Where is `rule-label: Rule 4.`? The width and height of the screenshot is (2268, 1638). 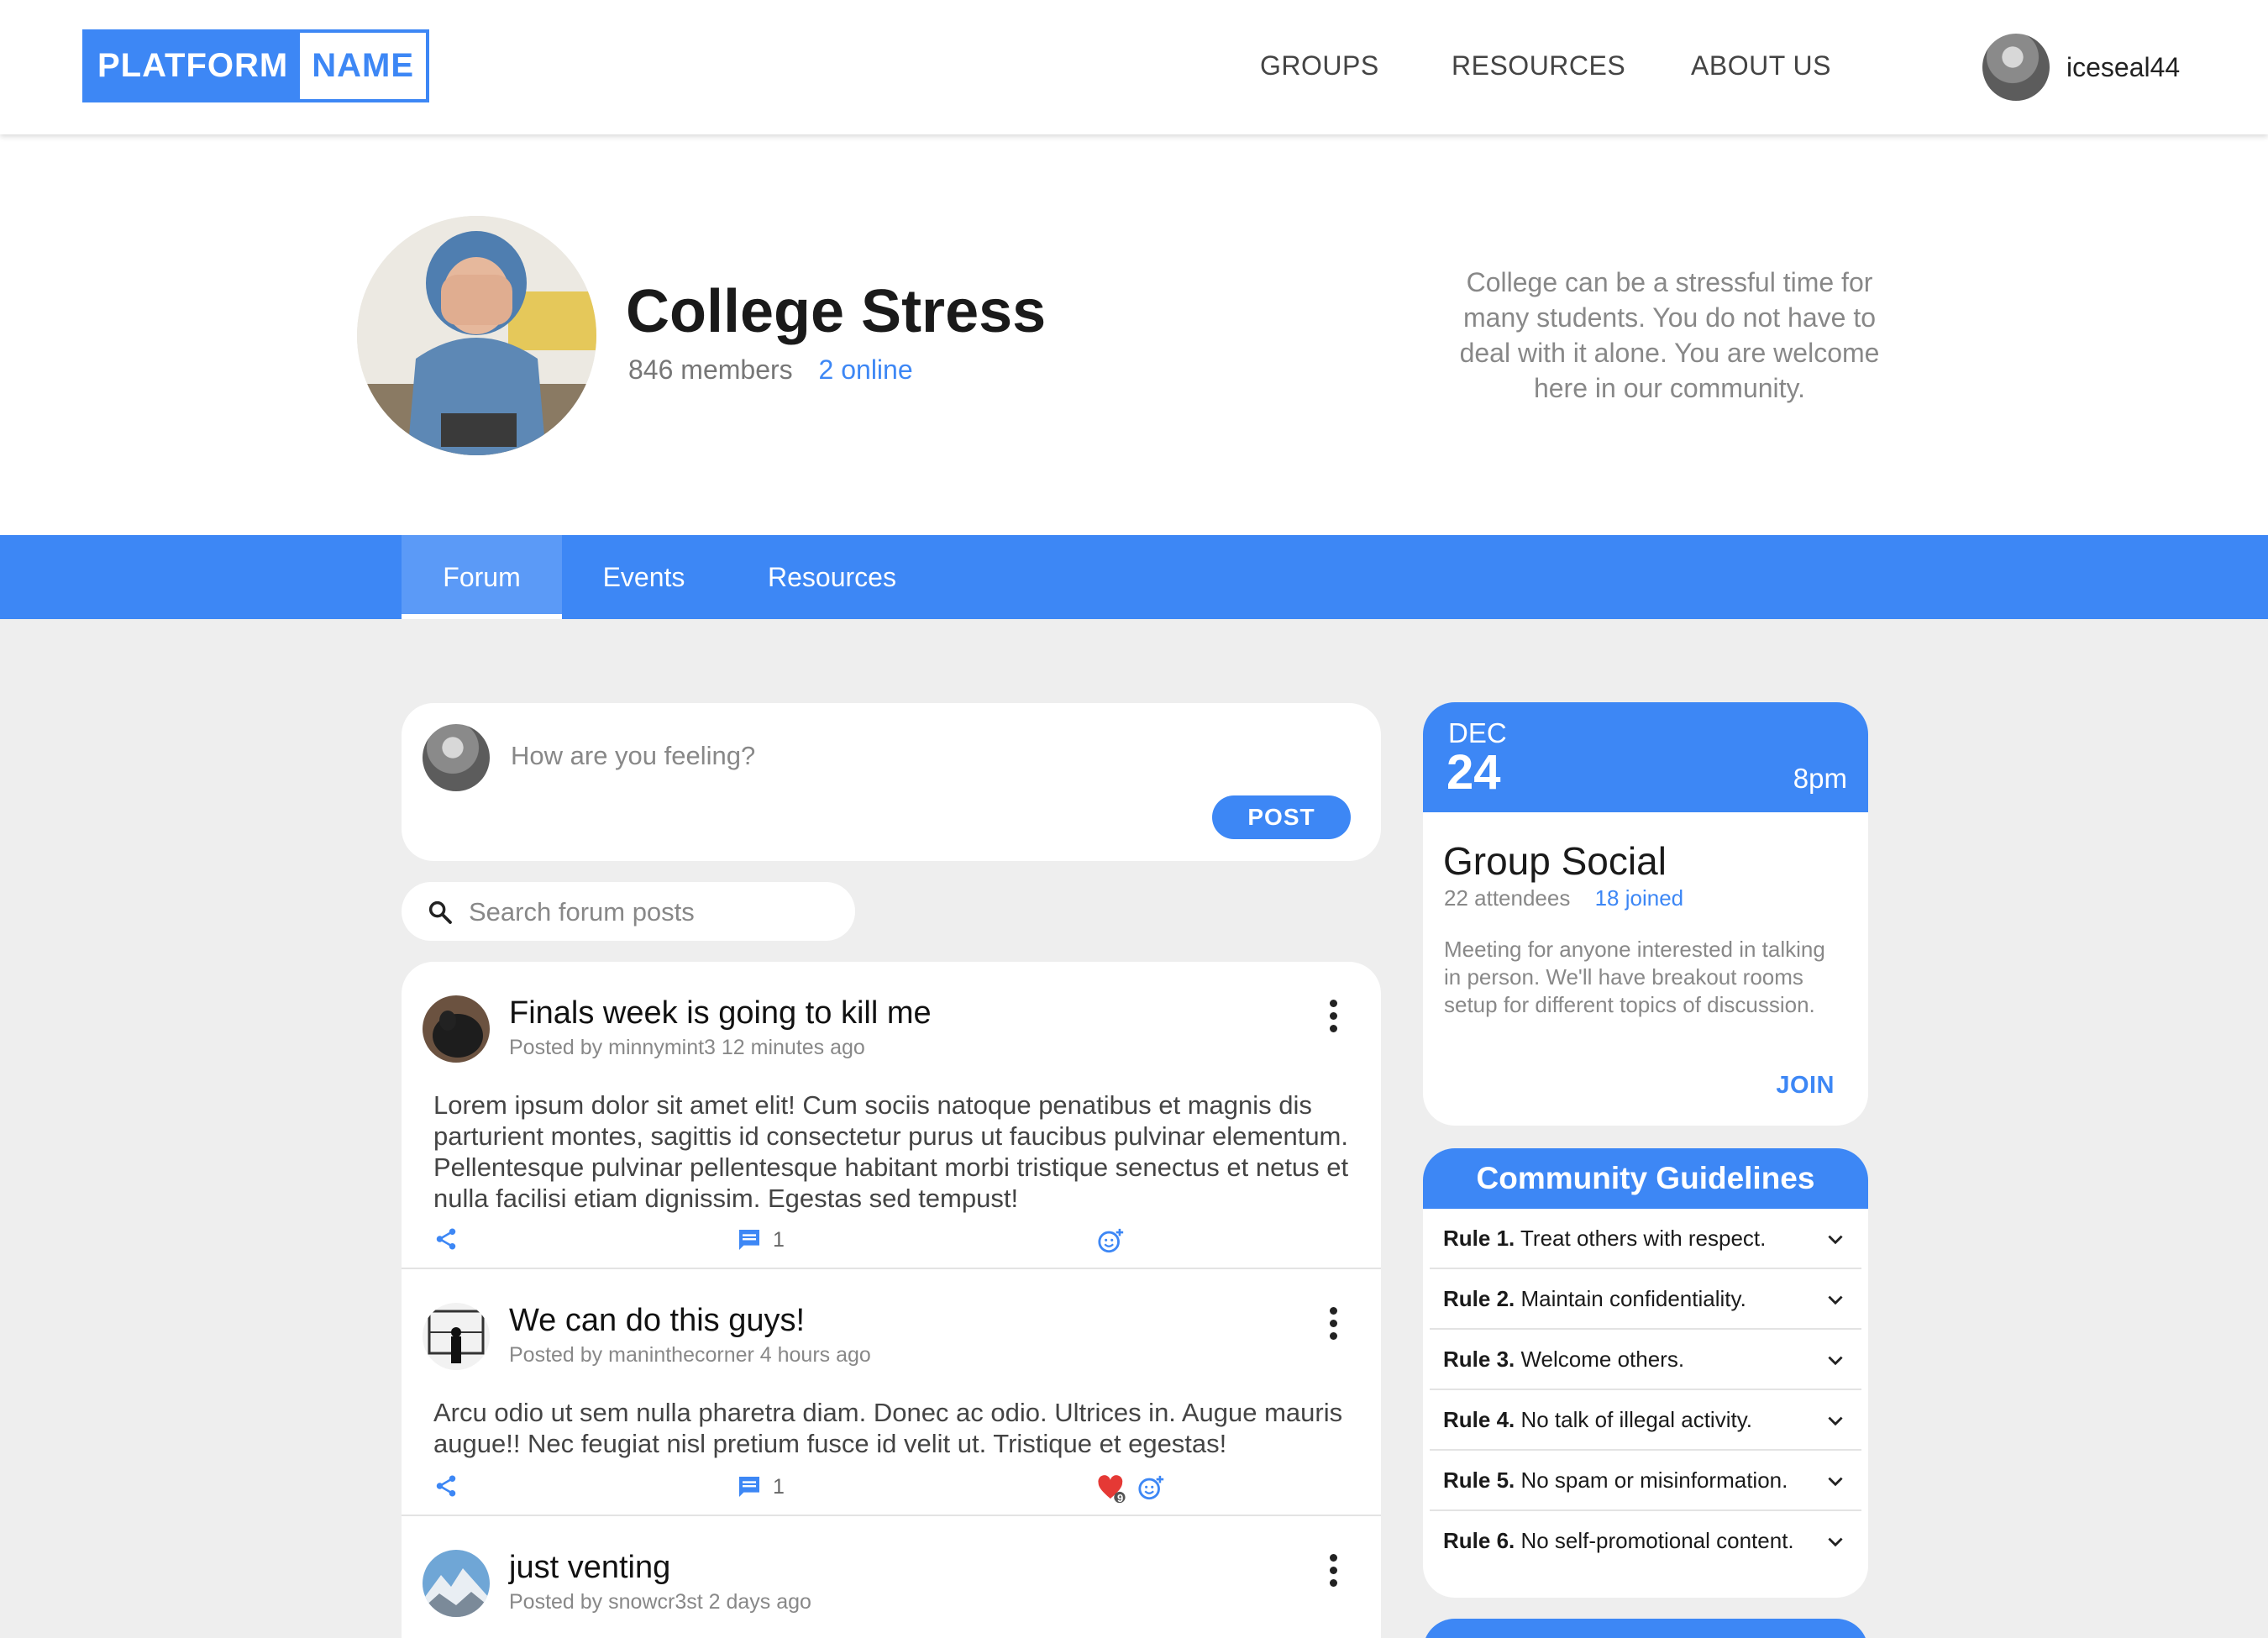 rule-label: Rule 4. is located at coordinates (1479, 1419).